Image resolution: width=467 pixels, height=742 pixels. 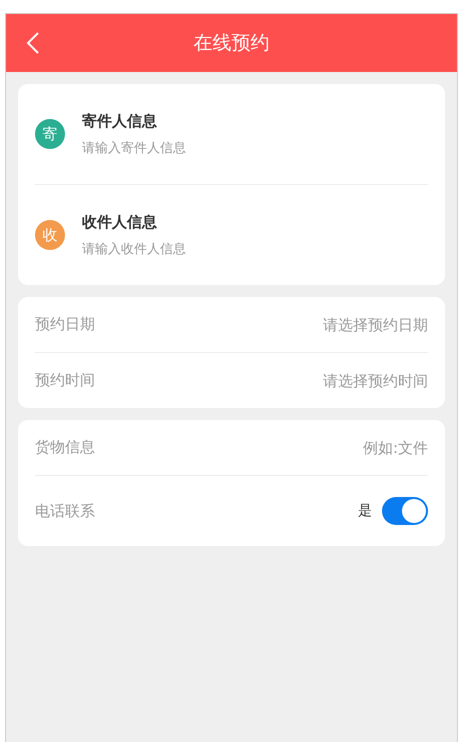 I want to click on input-field: 例如:文件, so click(x=338, y=447).